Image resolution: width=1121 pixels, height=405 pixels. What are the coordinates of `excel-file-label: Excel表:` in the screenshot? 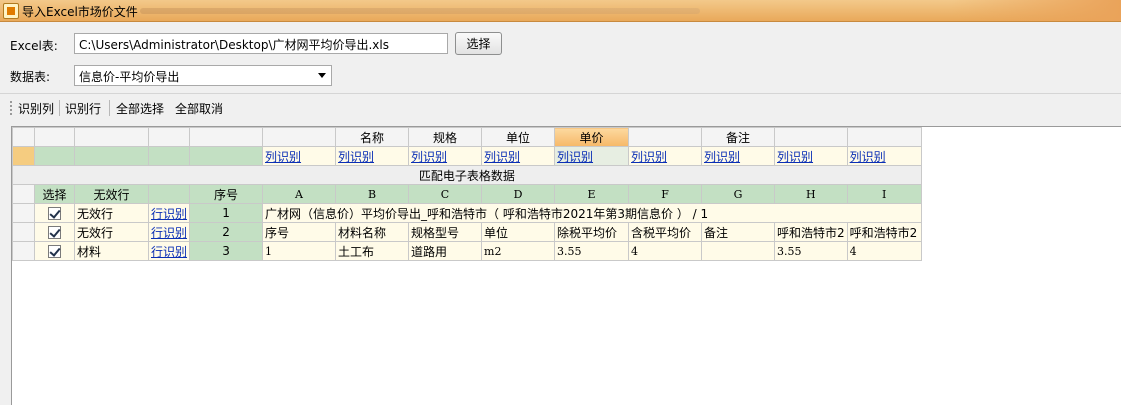 It's located at (34, 46).